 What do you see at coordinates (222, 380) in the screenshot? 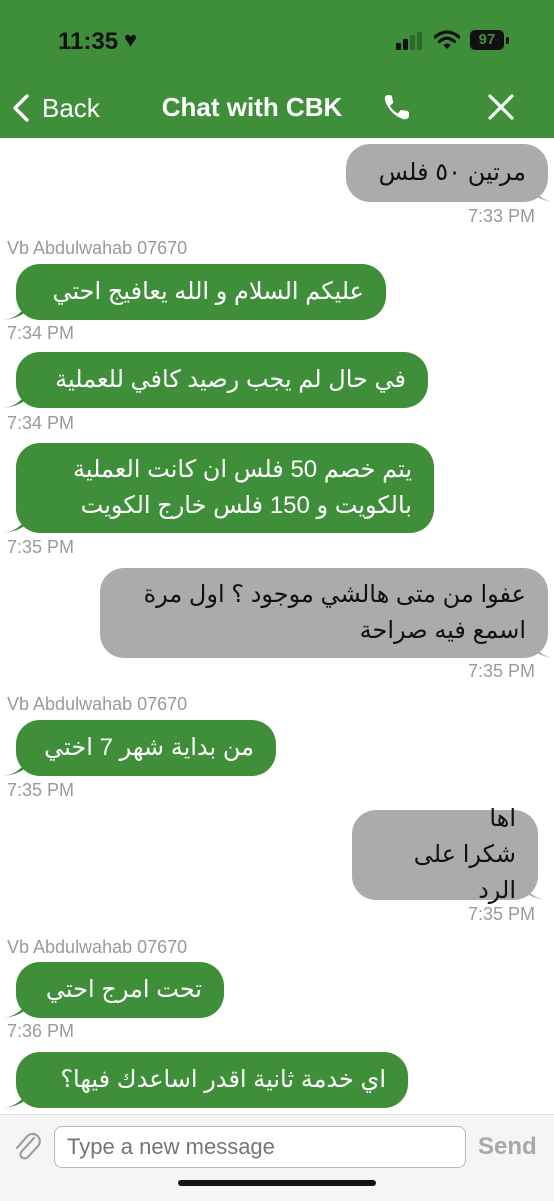
I see `message-bubble-incoming: في حال لم يجب رصيد كافي للعملية` at bounding box center [222, 380].